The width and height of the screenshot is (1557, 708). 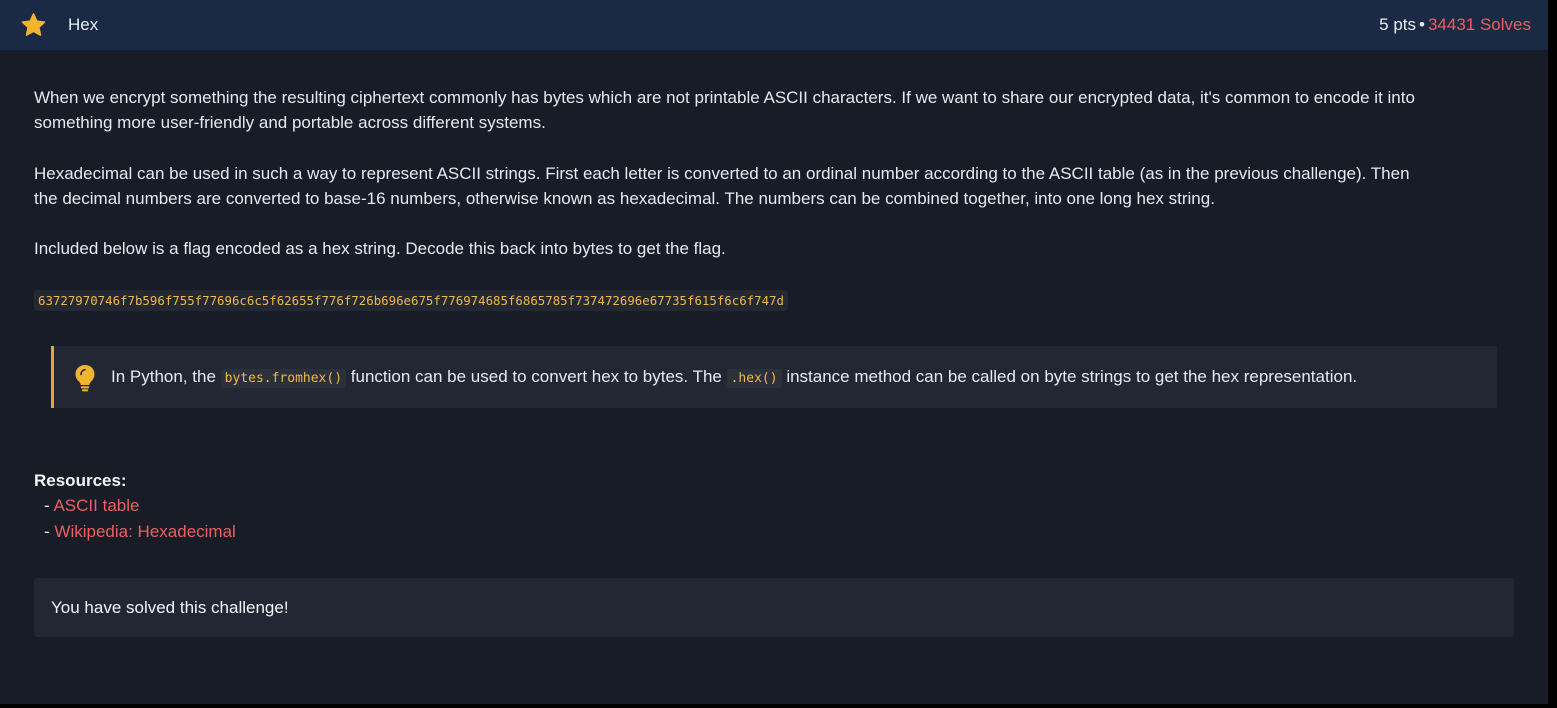 What do you see at coordinates (144, 531) in the screenshot?
I see `wikipedia-hexadecimal-link: Wikipedia: Hexadecimal` at bounding box center [144, 531].